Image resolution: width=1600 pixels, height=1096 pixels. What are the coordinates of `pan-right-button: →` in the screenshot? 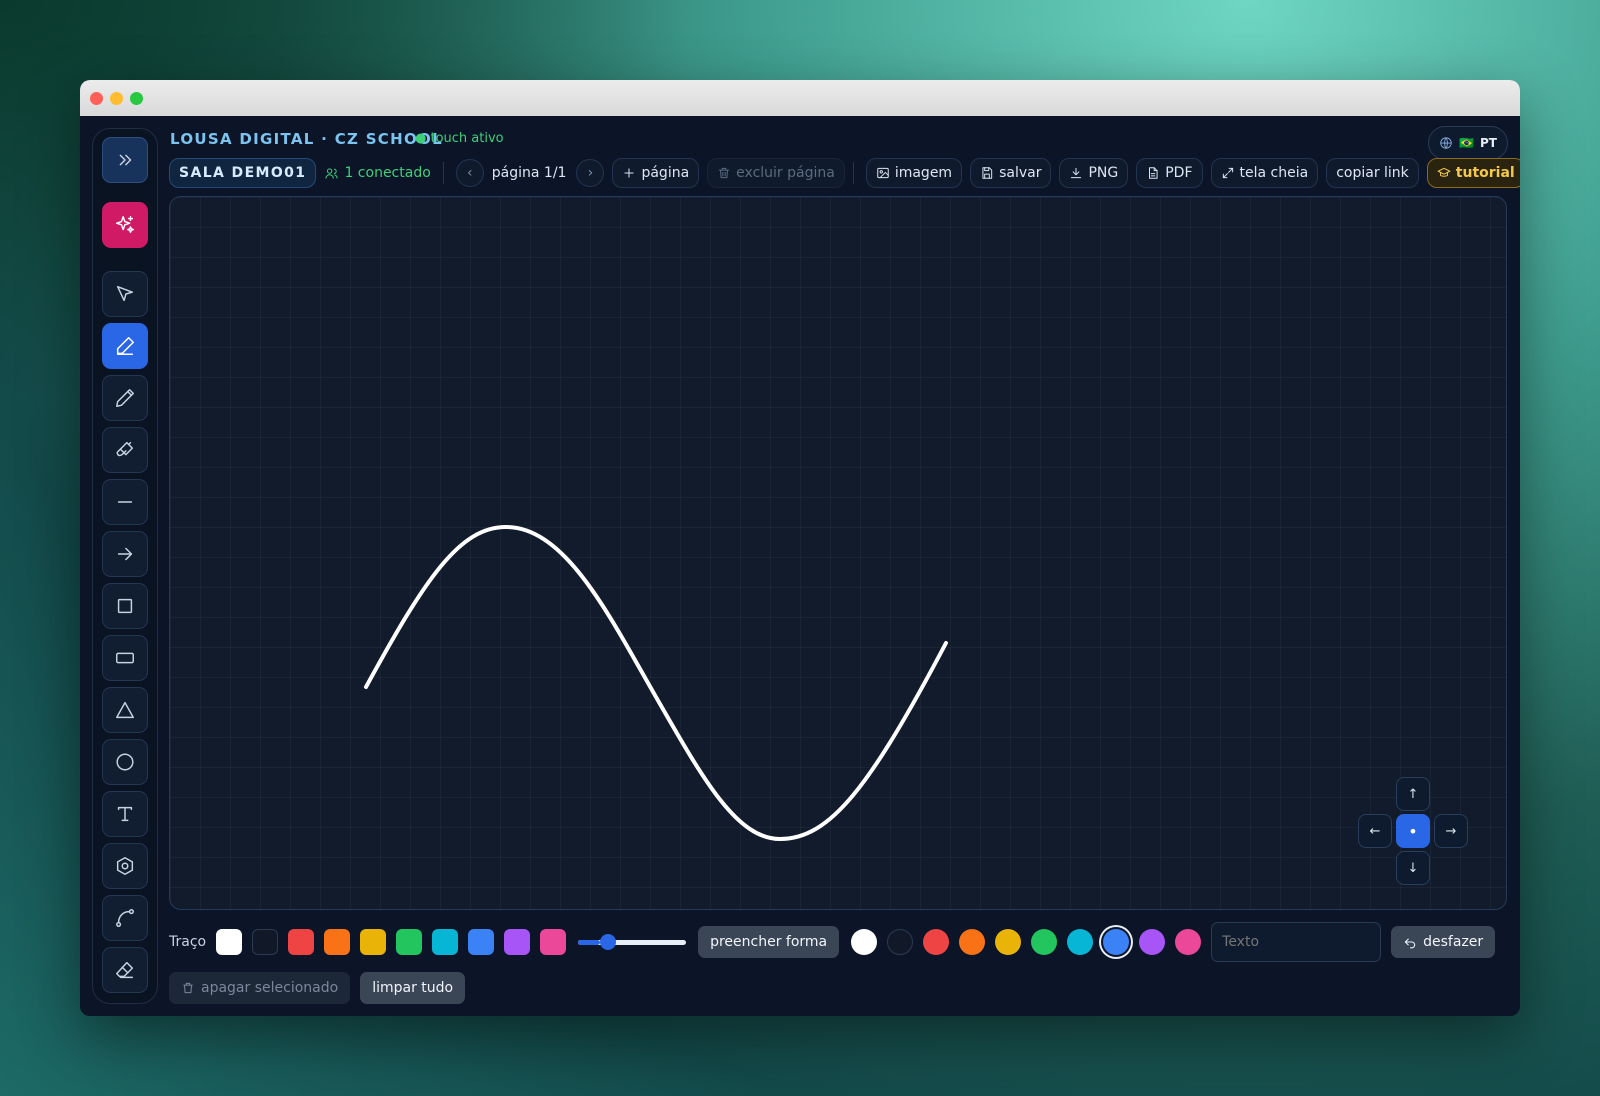 It's located at (1451, 831).